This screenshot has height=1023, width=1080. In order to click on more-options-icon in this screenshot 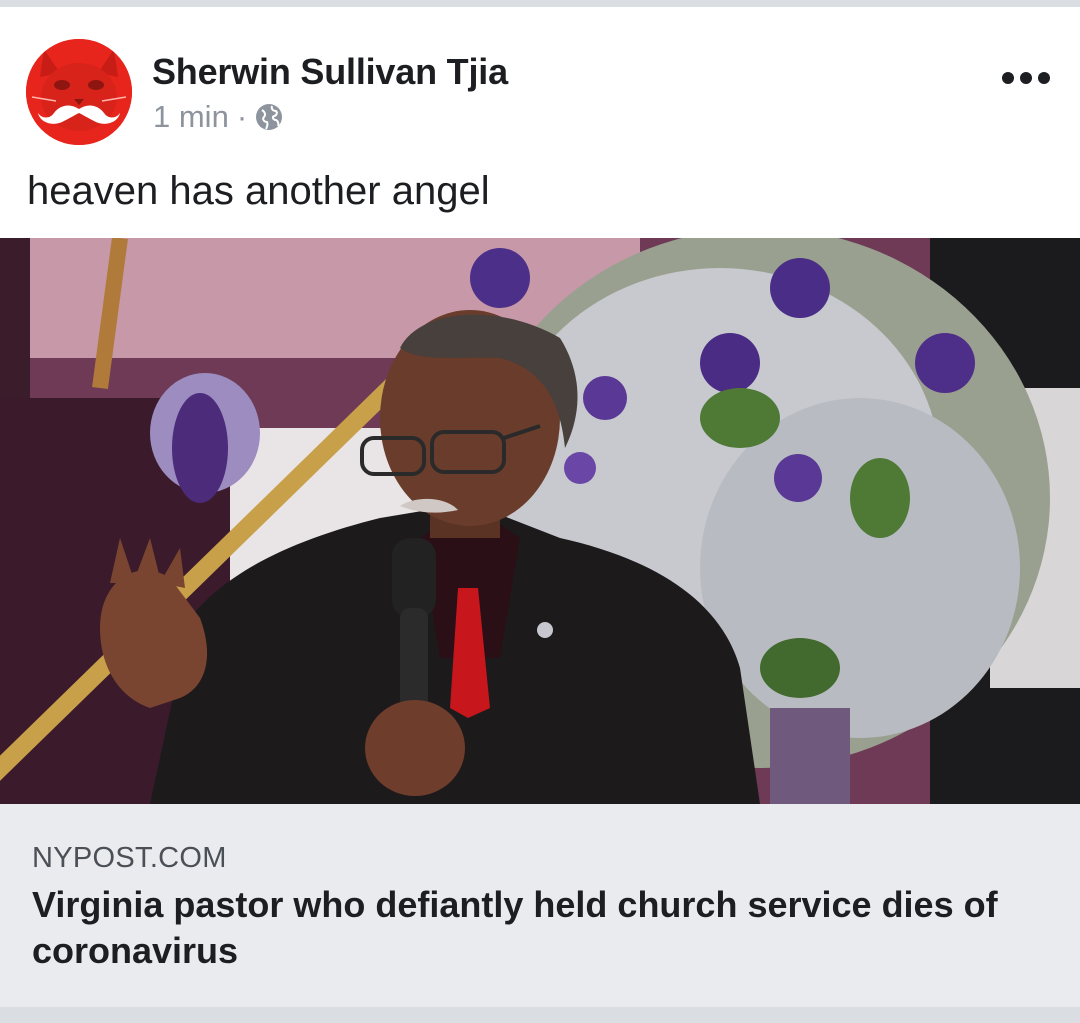, I will do `click(1026, 78)`.